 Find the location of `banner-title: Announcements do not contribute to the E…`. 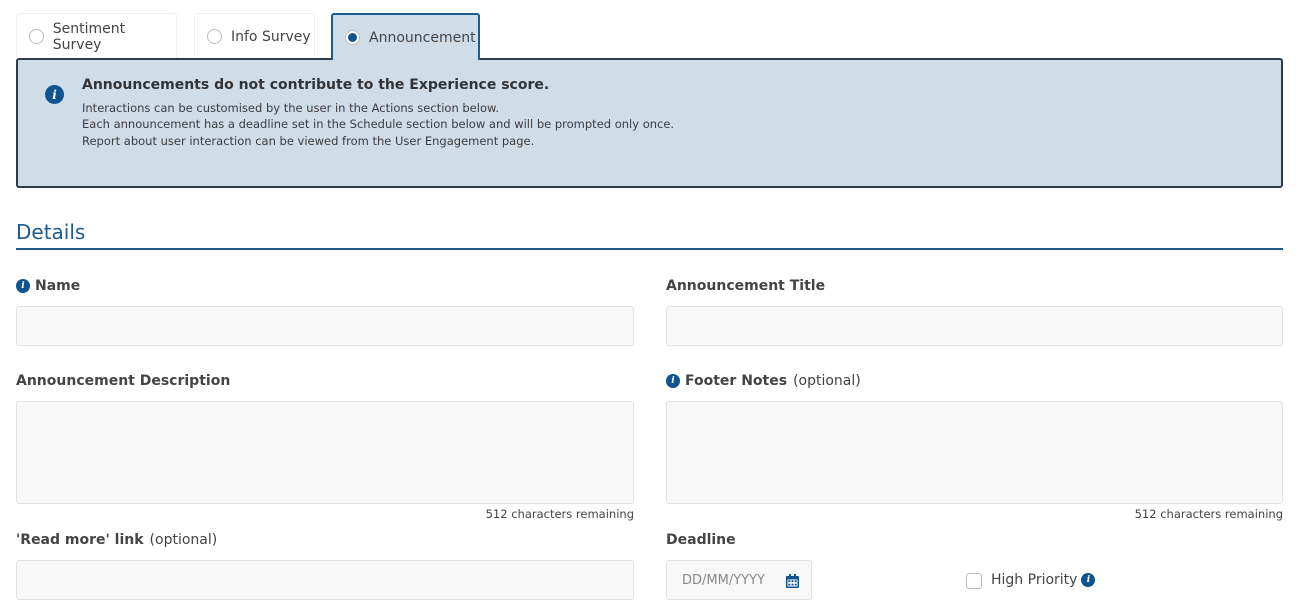

banner-title: Announcements do not contribute to the E… is located at coordinates (316, 85).